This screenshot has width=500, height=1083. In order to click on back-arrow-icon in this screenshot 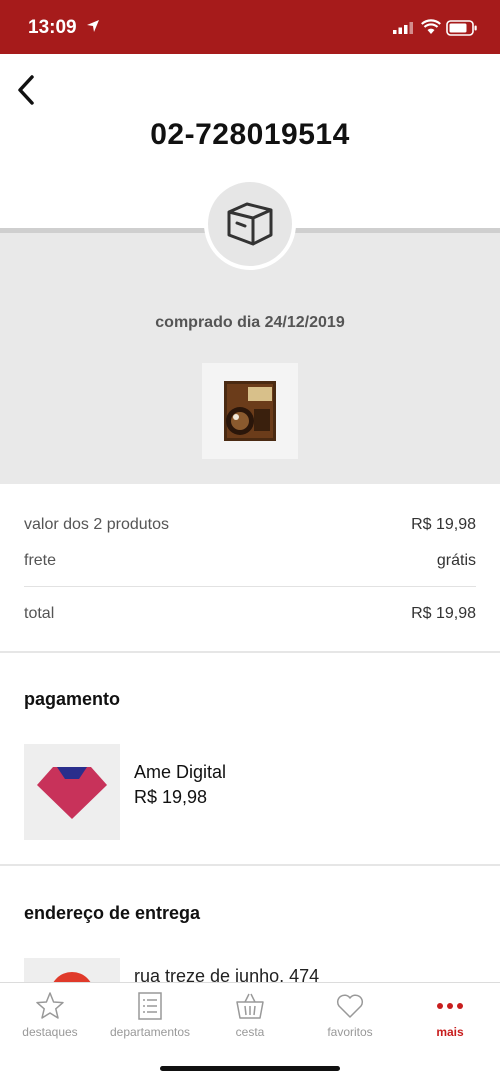, I will do `click(29, 90)`.